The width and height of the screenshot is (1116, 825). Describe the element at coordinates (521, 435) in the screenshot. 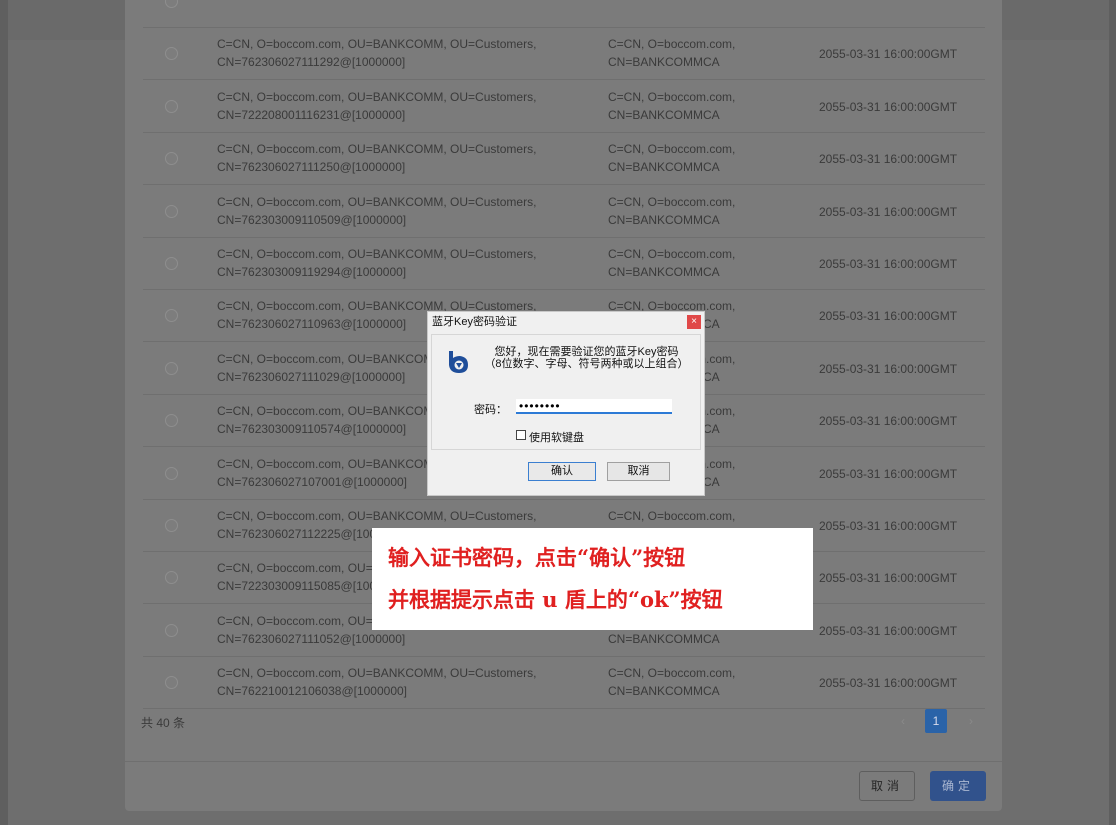

I see `soft-keyboard-checkbox` at that location.